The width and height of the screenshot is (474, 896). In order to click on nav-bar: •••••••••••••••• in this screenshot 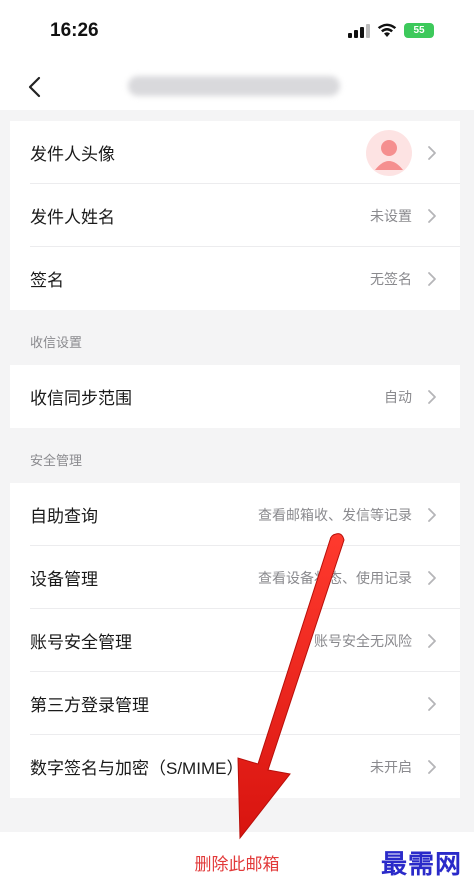, I will do `click(237, 86)`.